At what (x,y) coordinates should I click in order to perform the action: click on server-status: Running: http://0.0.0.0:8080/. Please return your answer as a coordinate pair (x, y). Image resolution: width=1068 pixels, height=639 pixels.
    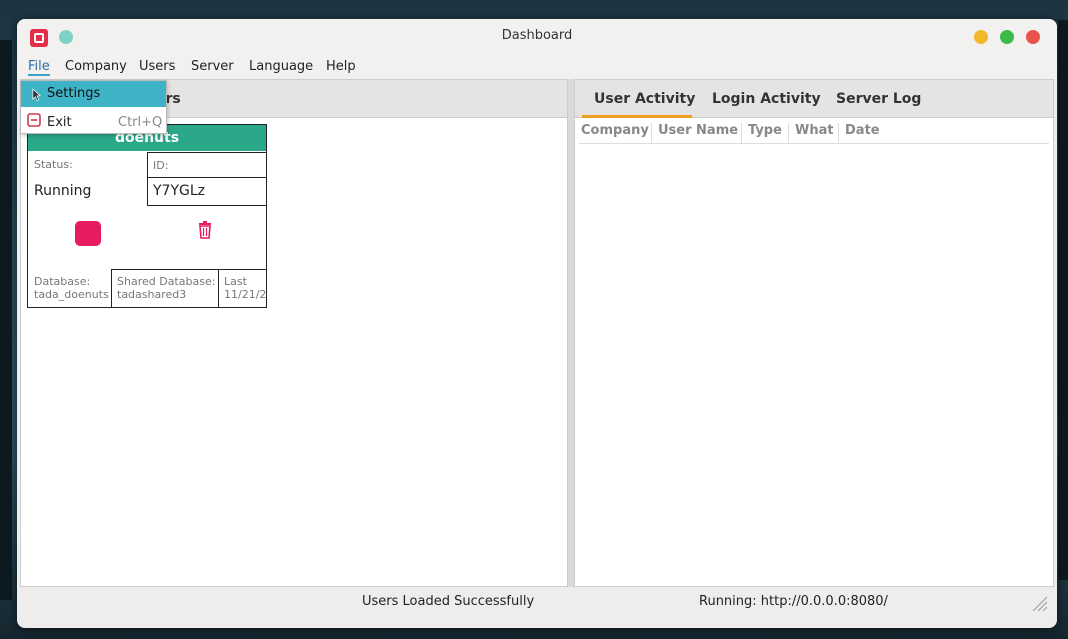
    Looking at the image, I should click on (793, 601).